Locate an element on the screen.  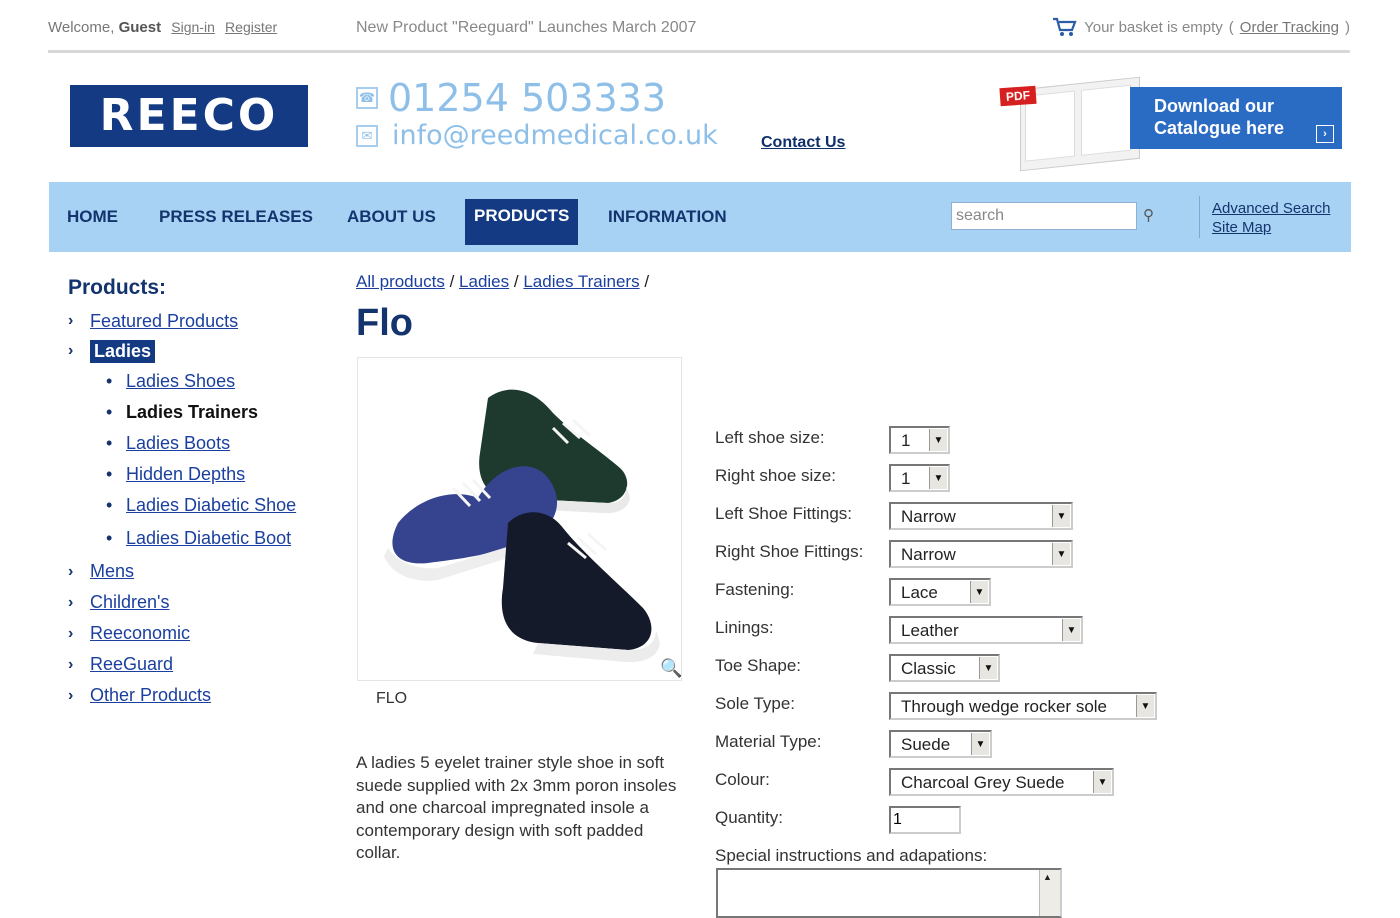
fastening-select: Lace ▼ is located at coordinates (940, 592).